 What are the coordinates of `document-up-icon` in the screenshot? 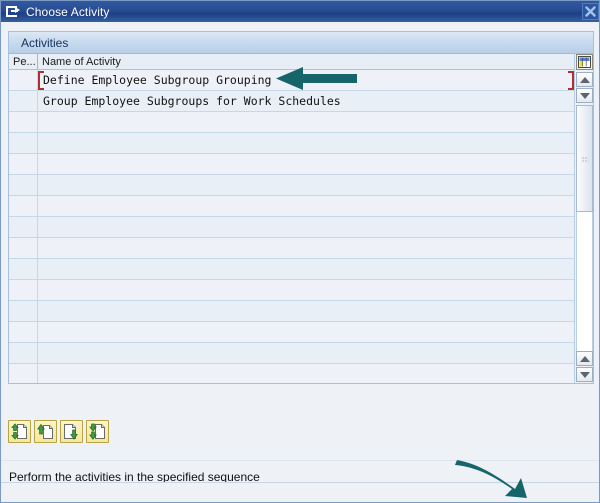 It's located at (45, 431).